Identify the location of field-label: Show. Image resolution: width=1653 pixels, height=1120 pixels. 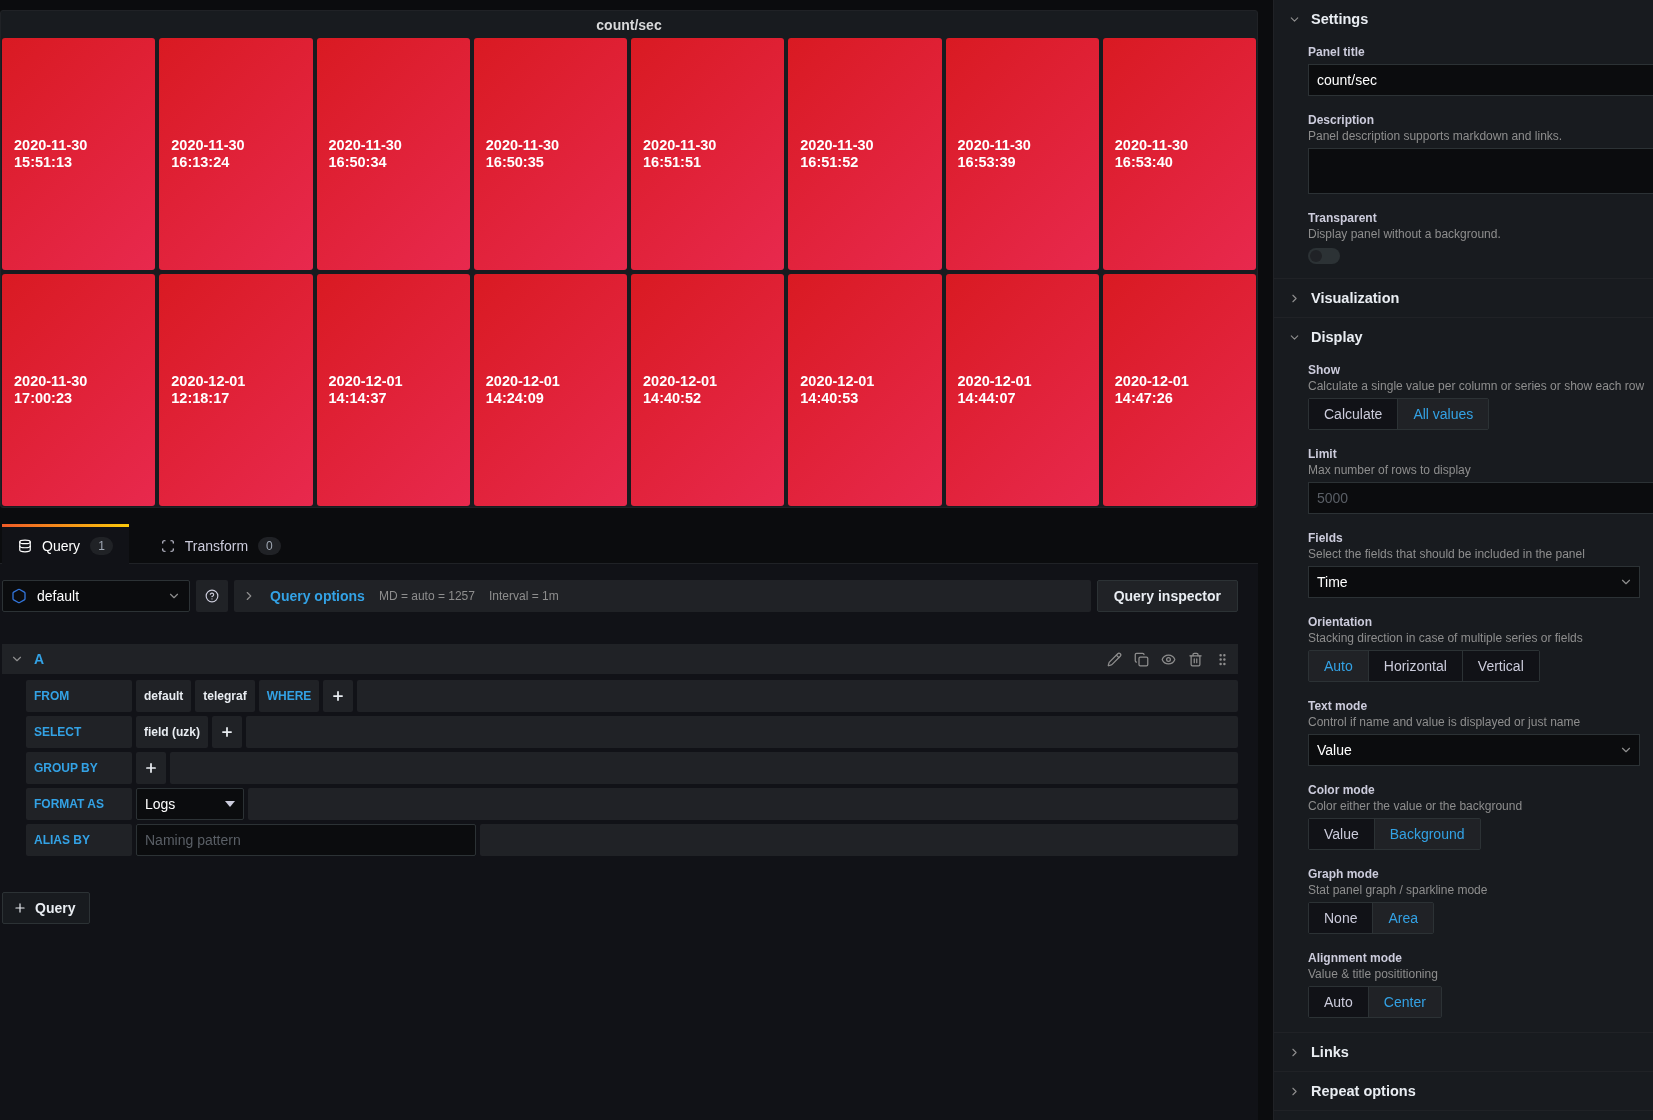
(1324, 370).